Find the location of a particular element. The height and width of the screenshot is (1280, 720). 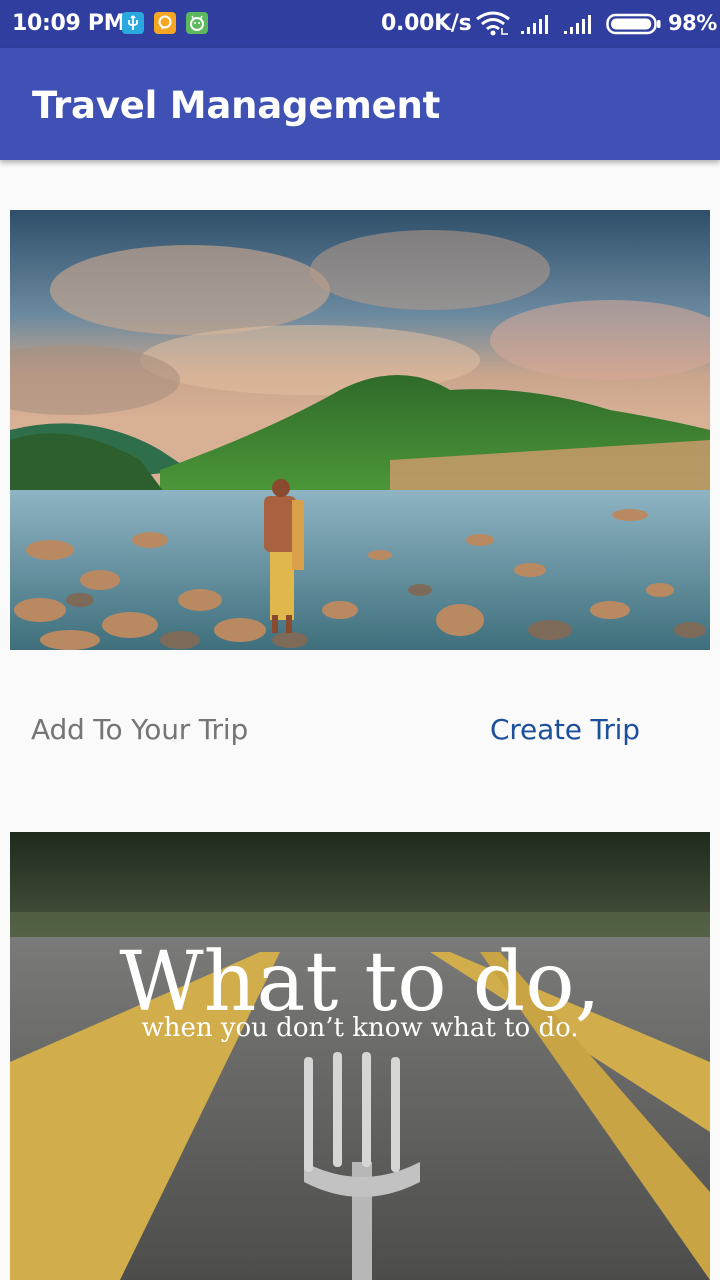

chat-notification-icon is located at coordinates (165, 23).